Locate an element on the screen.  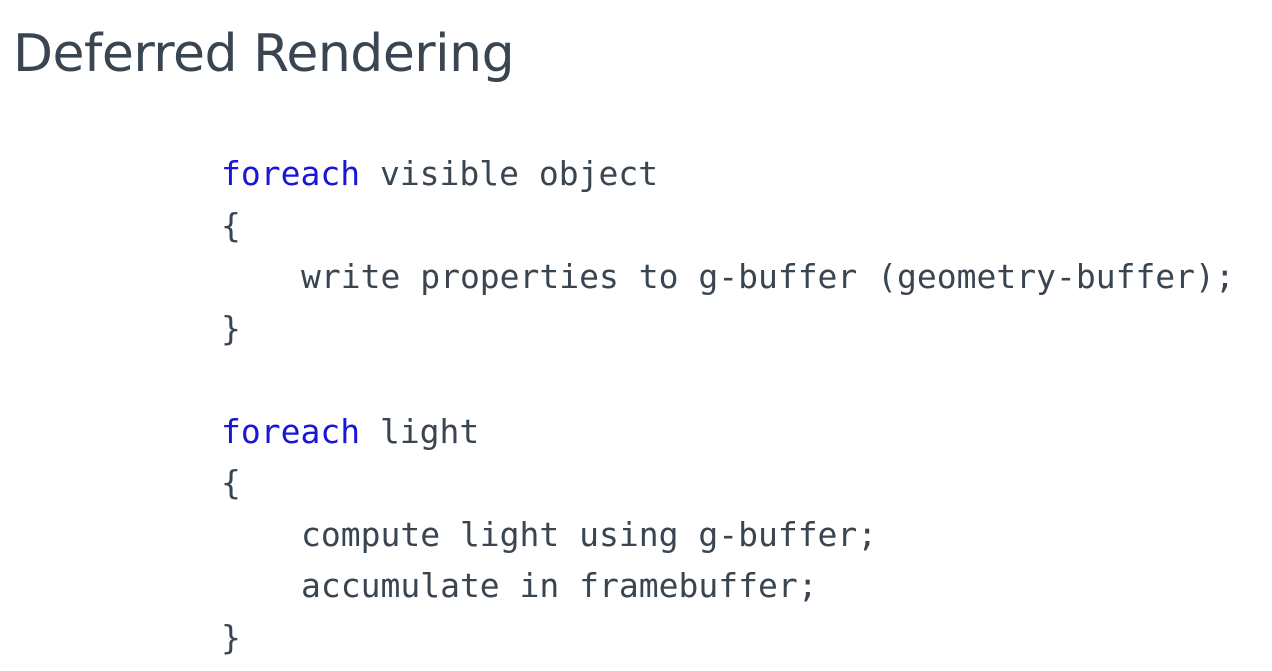
code-text: compute light using g-buffer; is located at coordinates (589, 534).